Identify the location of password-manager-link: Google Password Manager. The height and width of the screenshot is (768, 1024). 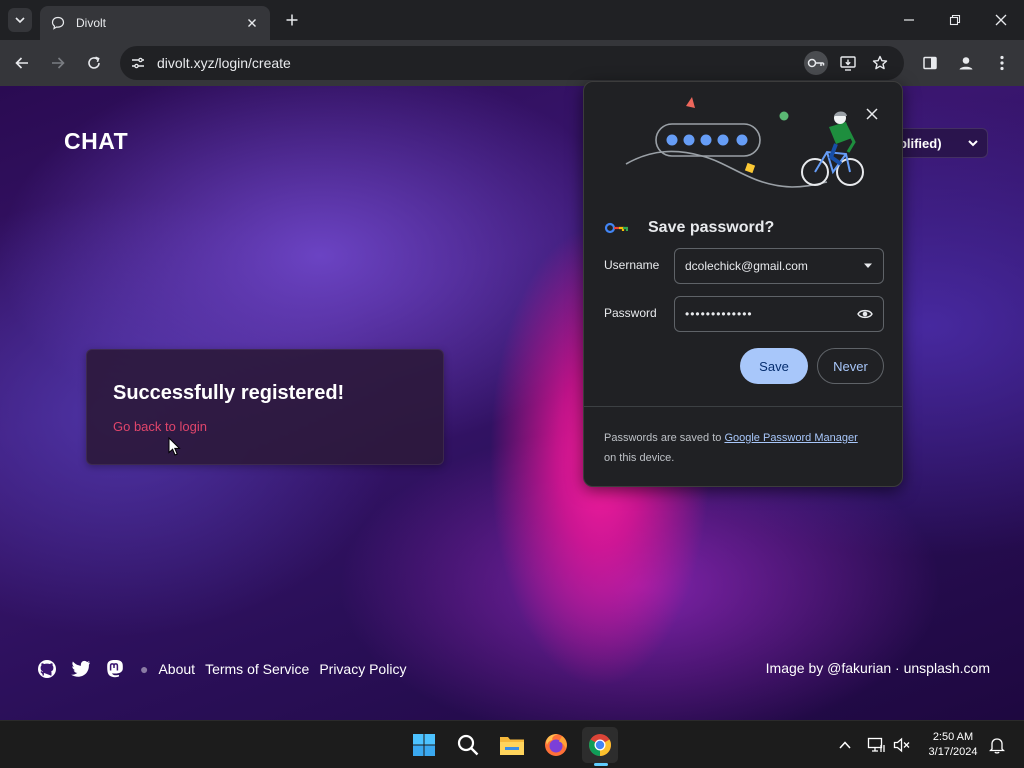
(790, 438).